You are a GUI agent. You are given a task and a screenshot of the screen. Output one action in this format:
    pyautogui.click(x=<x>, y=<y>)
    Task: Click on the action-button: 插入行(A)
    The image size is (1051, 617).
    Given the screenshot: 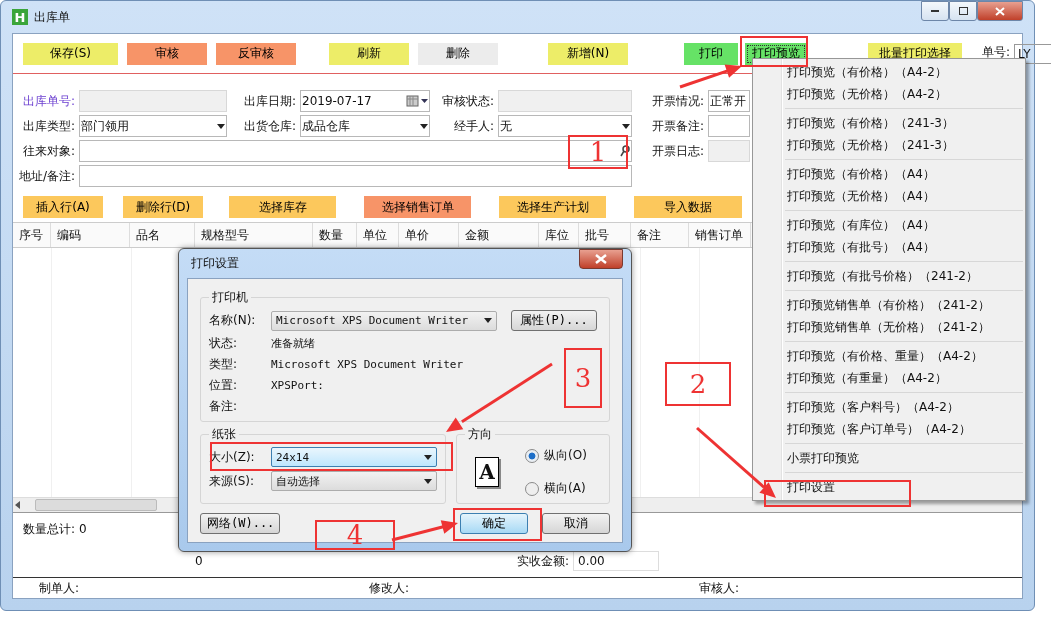 What is the action you would take?
    pyautogui.click(x=63, y=207)
    